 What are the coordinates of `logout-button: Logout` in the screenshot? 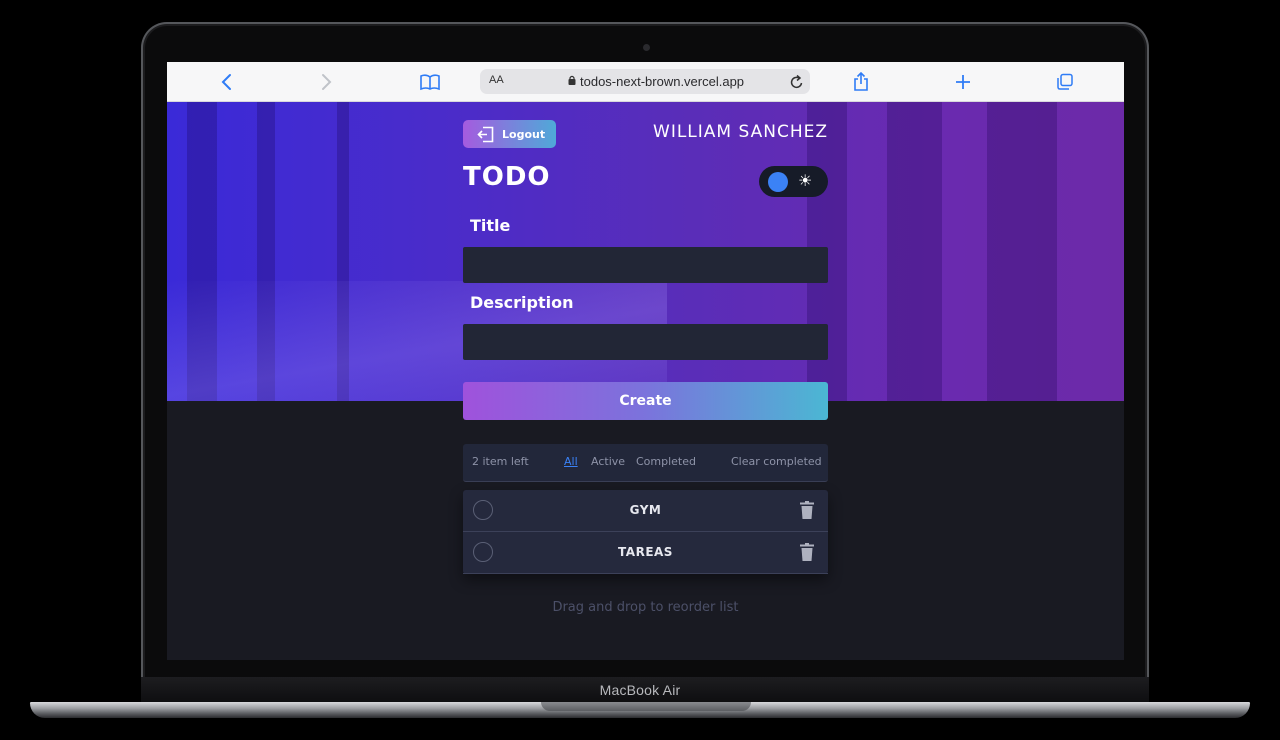 It's located at (509, 134).